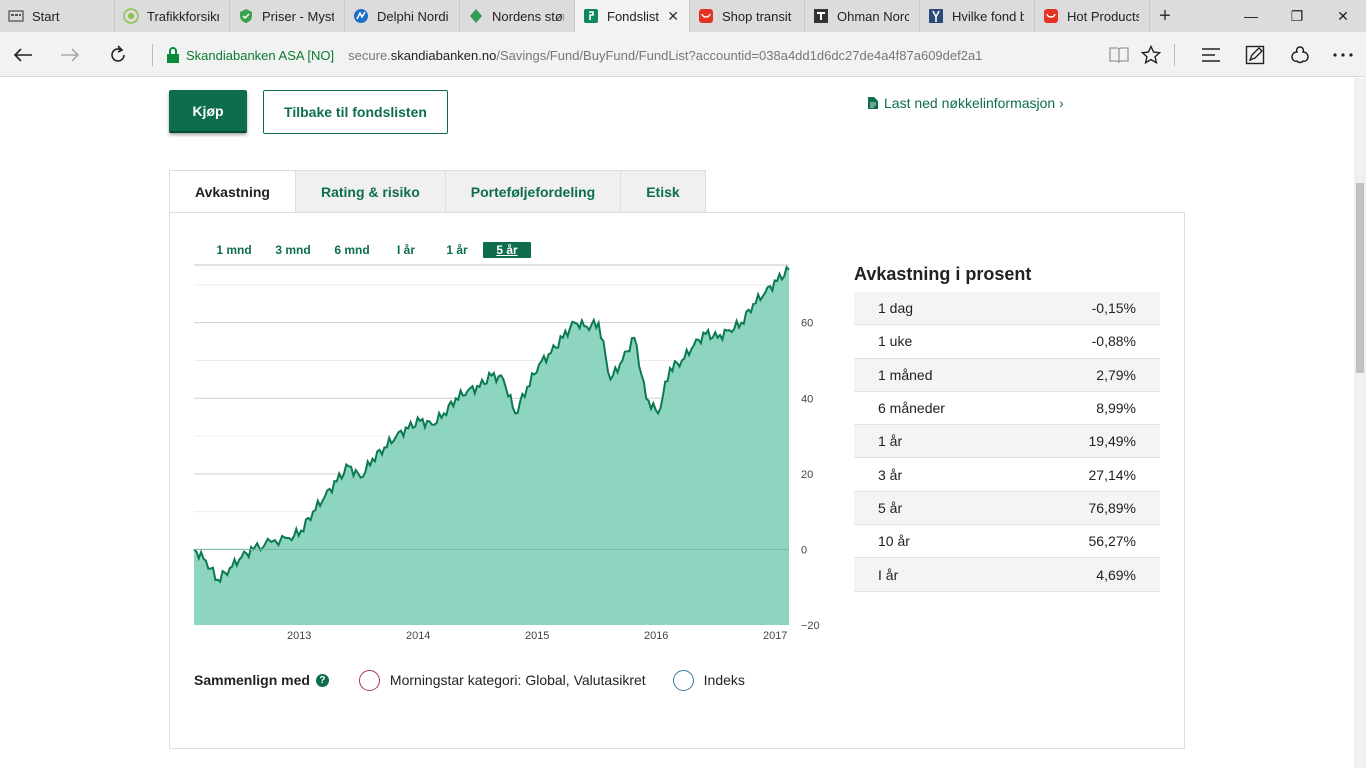 The width and height of the screenshot is (1366, 768). I want to click on close-tab-icon: ✕, so click(673, 16).